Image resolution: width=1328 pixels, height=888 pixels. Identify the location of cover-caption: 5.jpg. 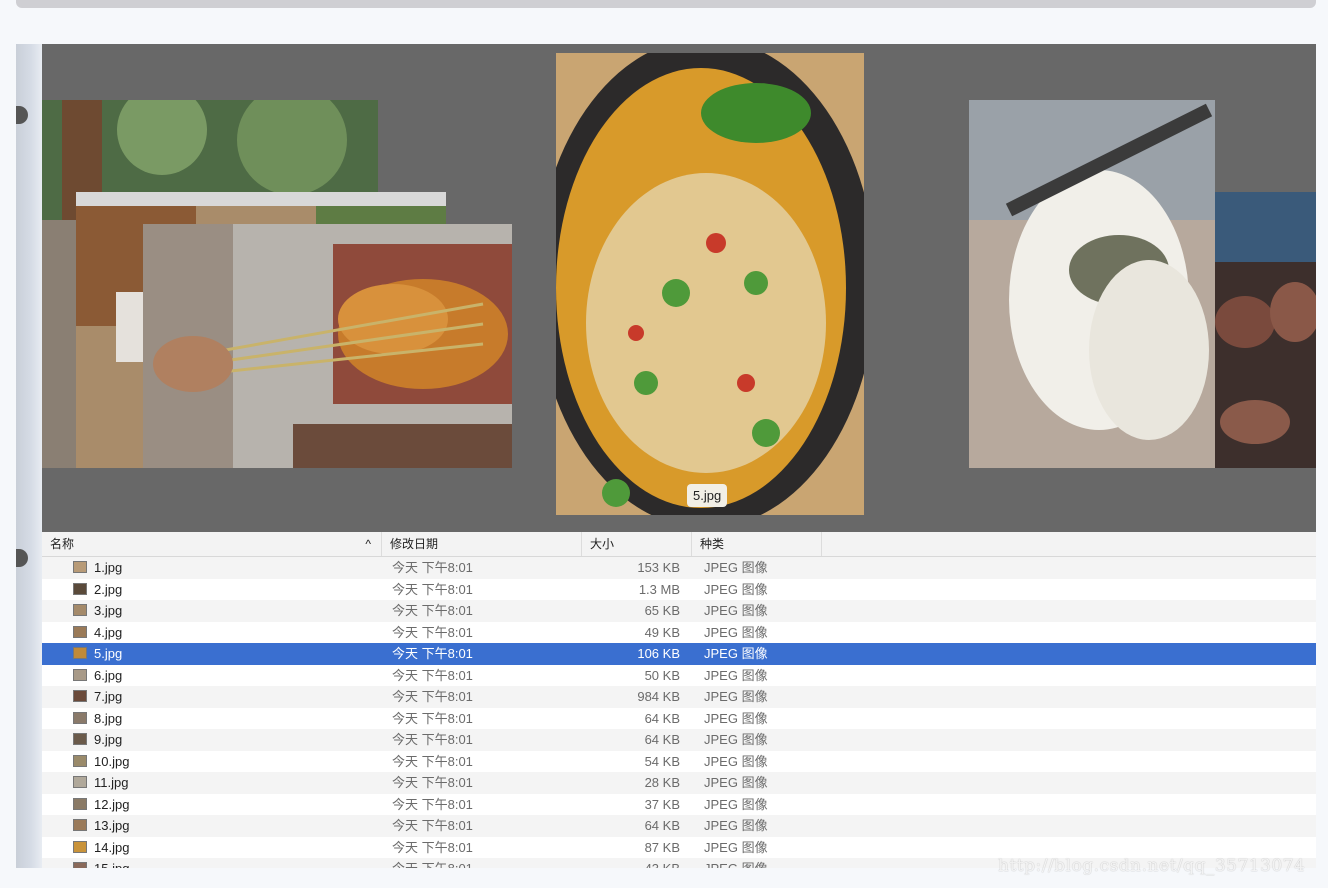
(707, 495).